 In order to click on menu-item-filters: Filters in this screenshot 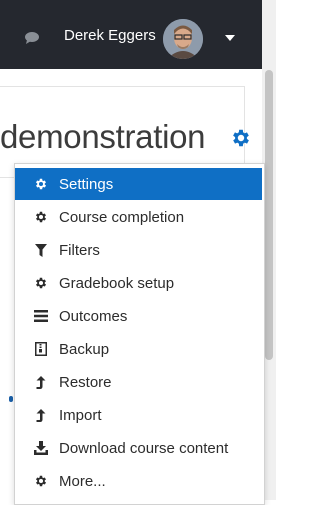, I will do `click(138, 250)`.